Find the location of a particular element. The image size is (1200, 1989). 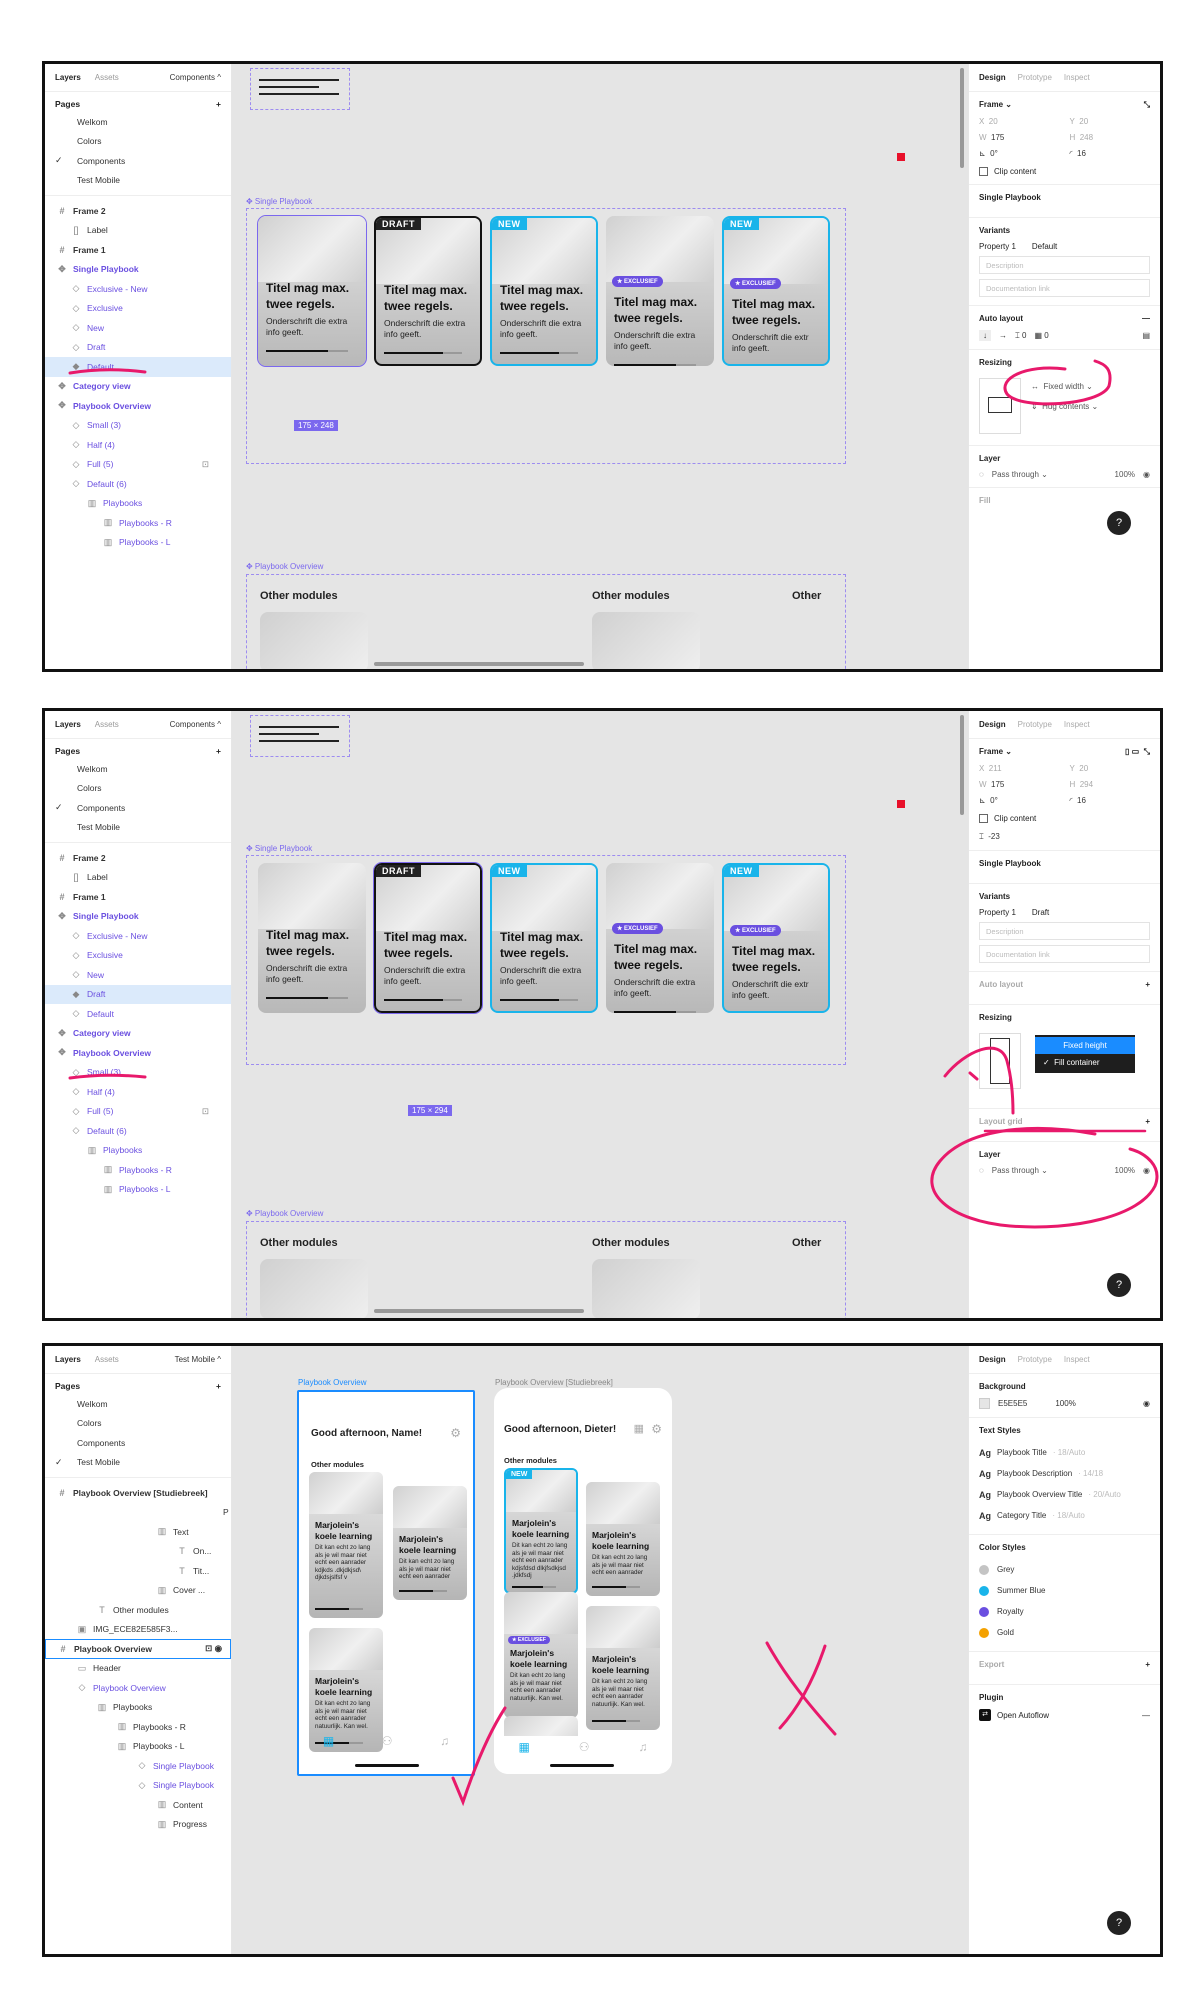

background-hex: E5E5E5 is located at coordinates (1012, 1403).